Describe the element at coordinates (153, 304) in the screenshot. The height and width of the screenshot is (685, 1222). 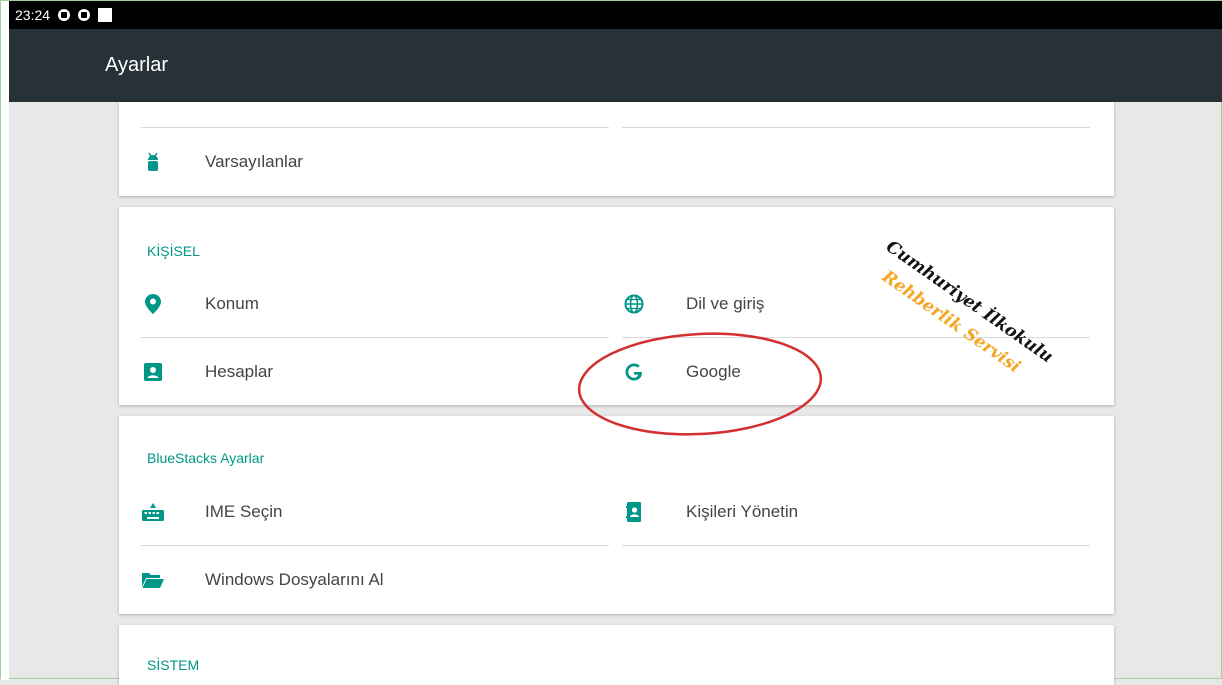
I see `location-pin-icon` at that location.